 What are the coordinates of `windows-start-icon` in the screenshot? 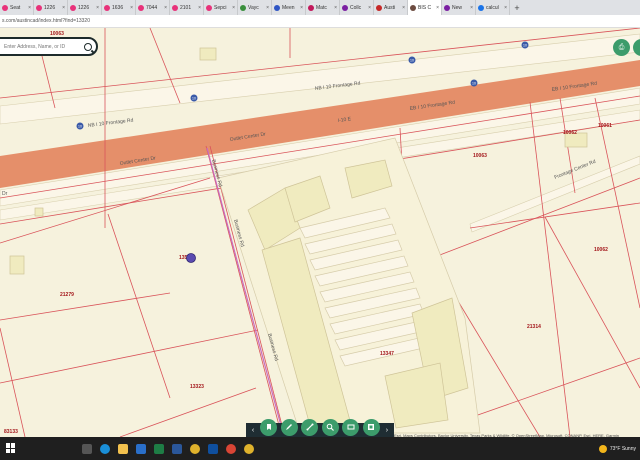 It's located at (11, 448).